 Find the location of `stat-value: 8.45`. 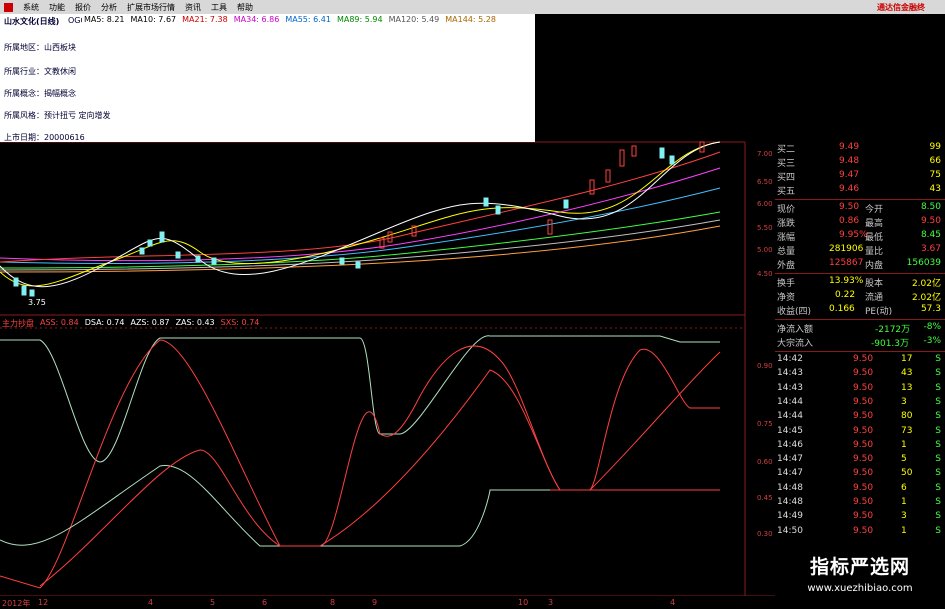

stat-value: 8.45 is located at coordinates (930, 235).